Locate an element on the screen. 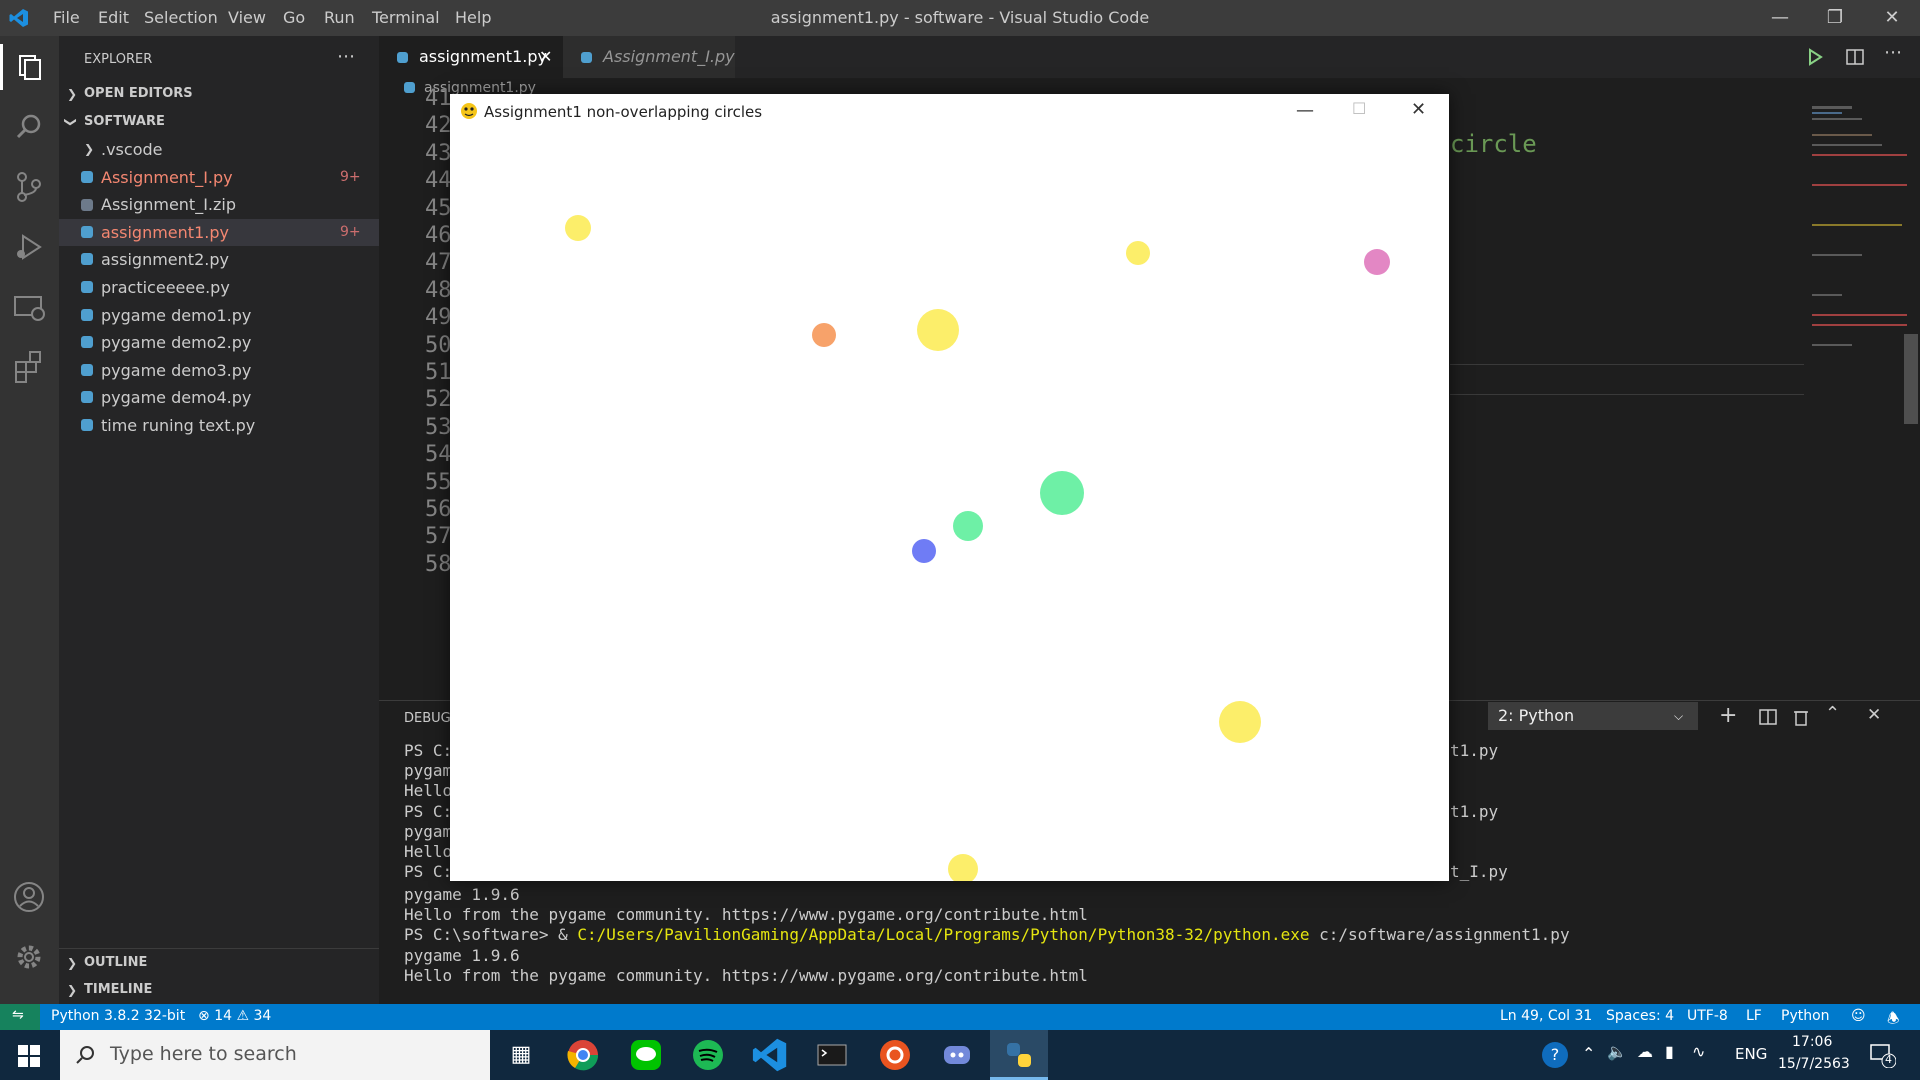  chevron-up-icon: ⌃ is located at coordinates (1588, 1053).